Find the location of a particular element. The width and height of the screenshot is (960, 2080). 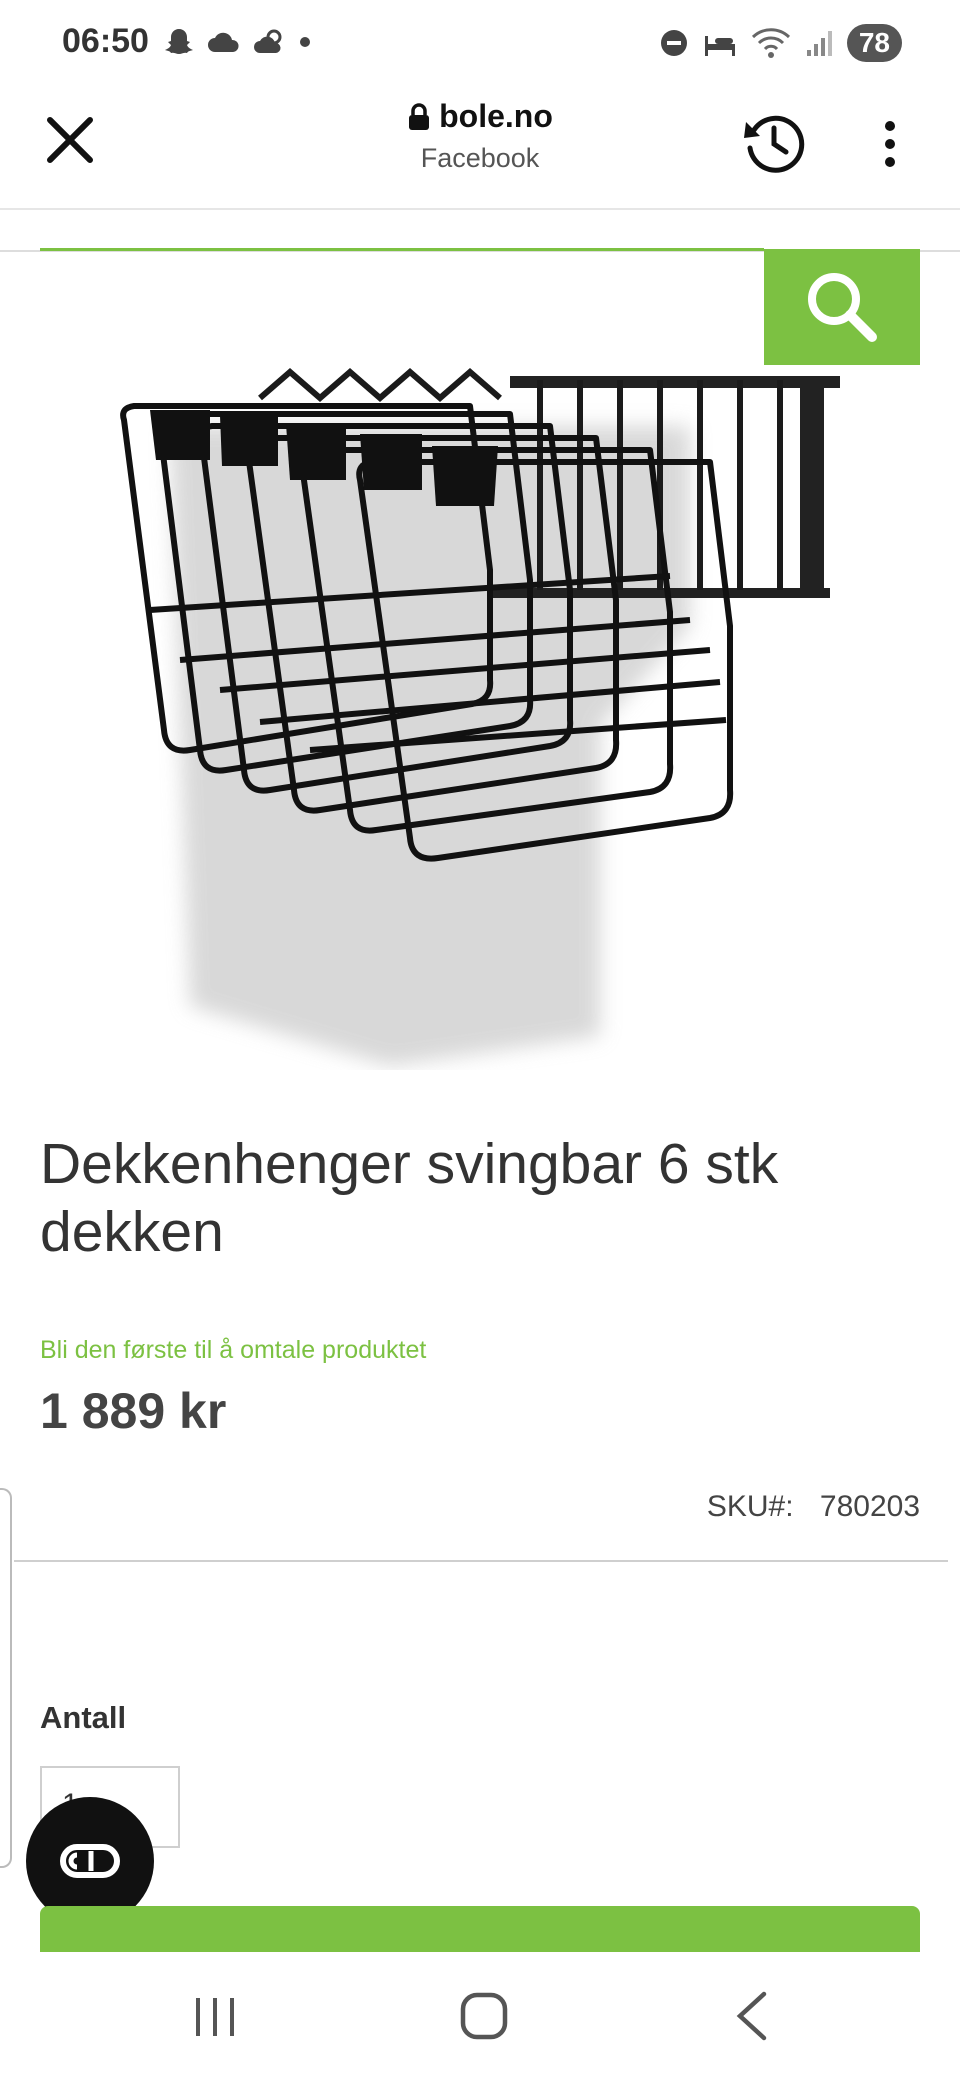

snapchat-icon is located at coordinates (179, 41).